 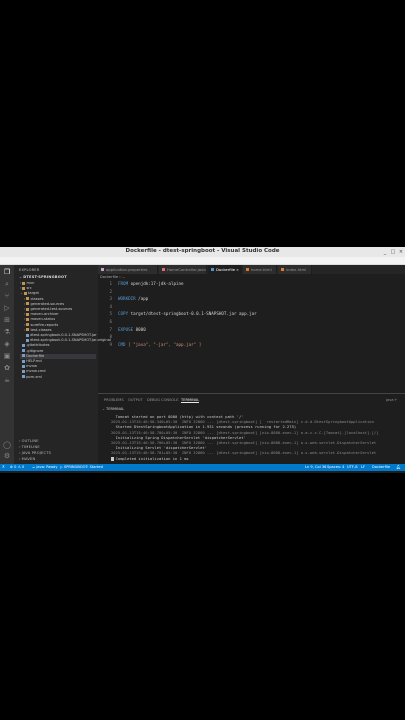 I want to click on close-button: ×, so click(x=401, y=252).